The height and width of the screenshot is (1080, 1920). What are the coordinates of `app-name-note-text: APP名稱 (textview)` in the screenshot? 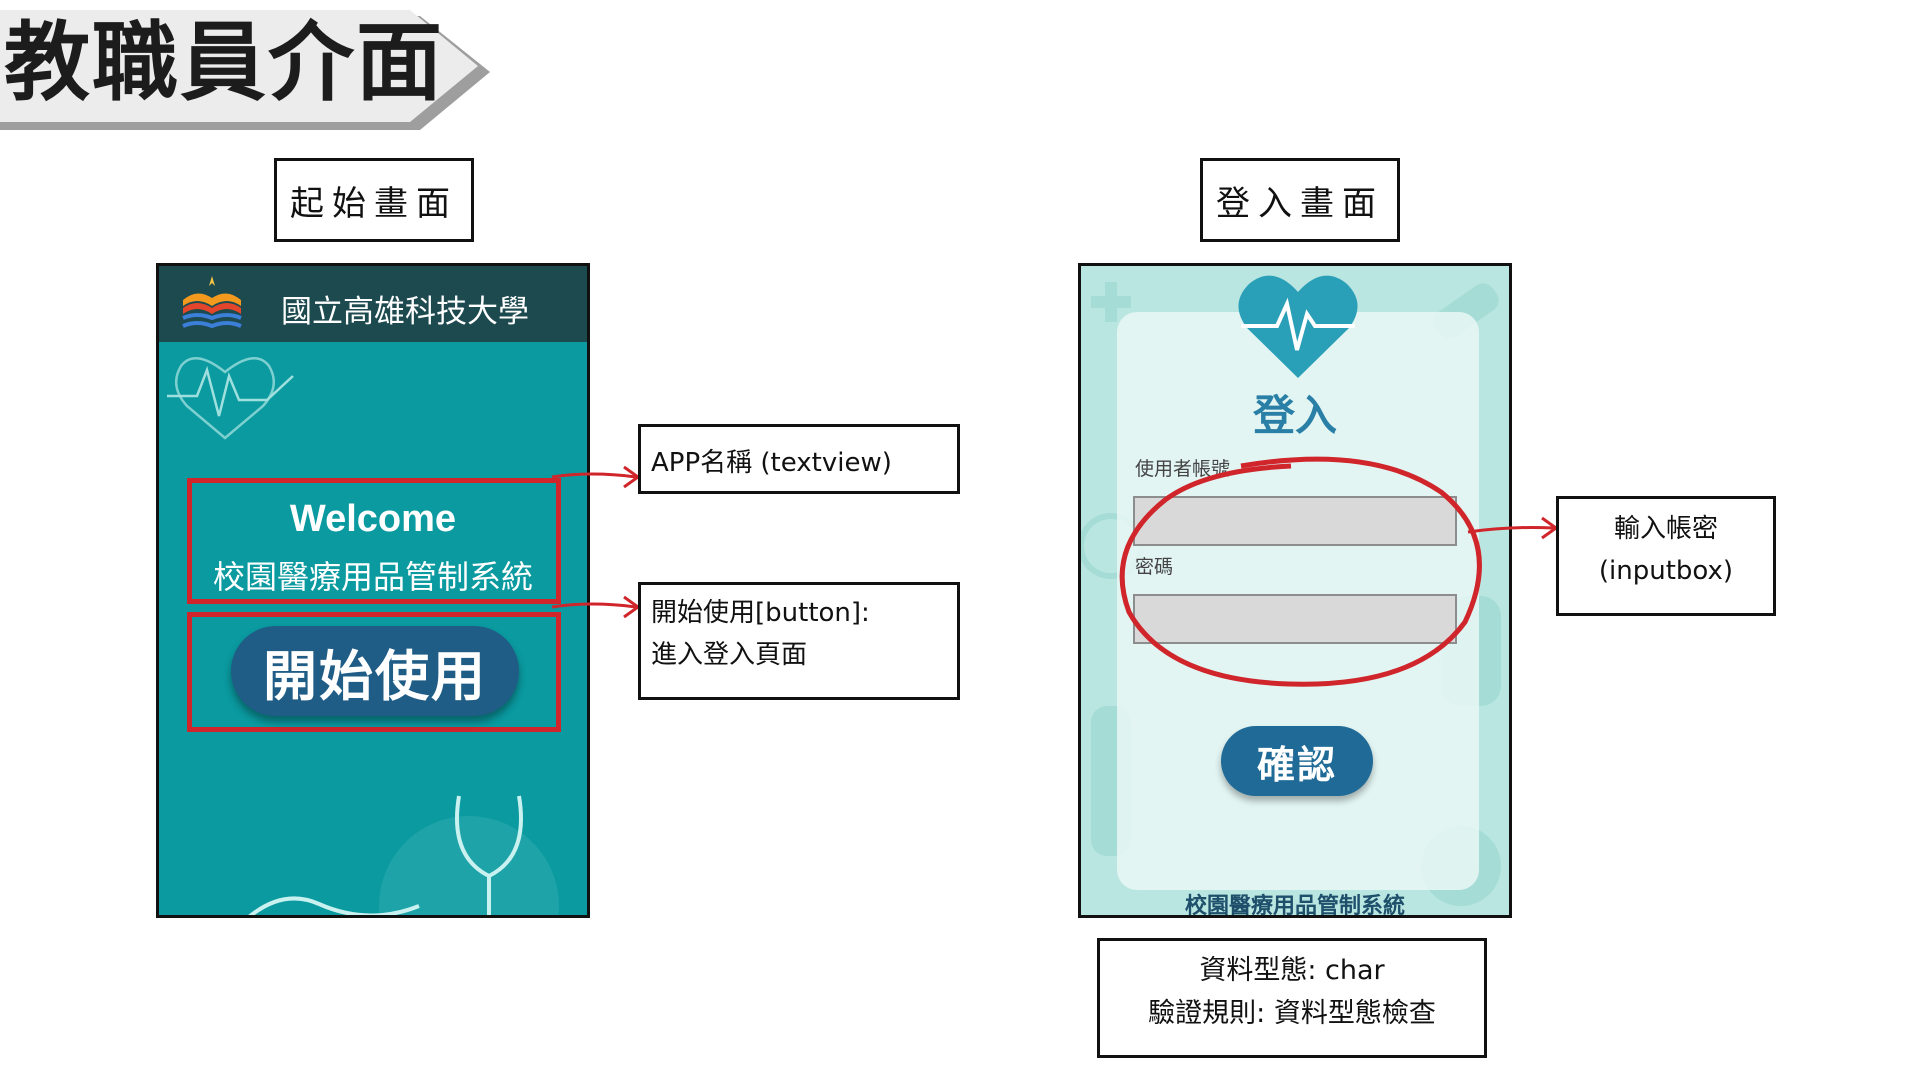 It's located at (771, 463).